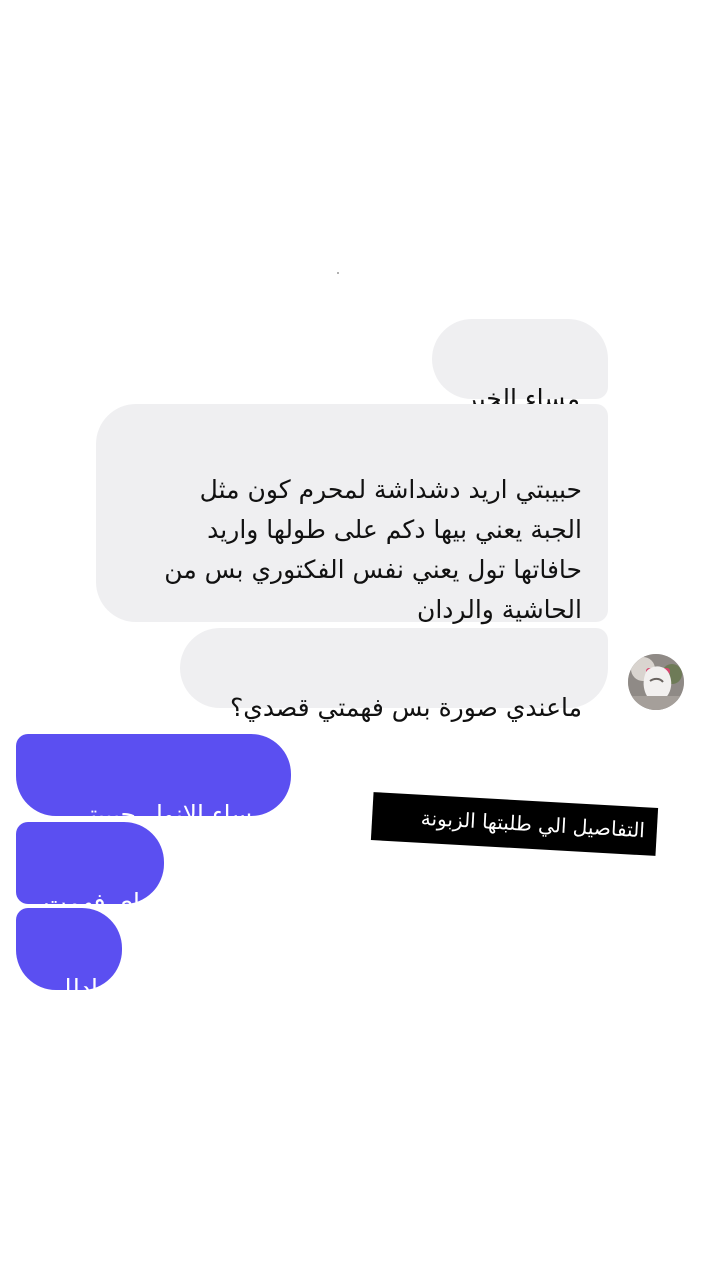 Image resolution: width=720 pixels, height=1280 pixels. Describe the element at coordinates (533, 824) in the screenshot. I see `story-caption-text: التفاصيل الي طلبتها الزبونة` at that location.